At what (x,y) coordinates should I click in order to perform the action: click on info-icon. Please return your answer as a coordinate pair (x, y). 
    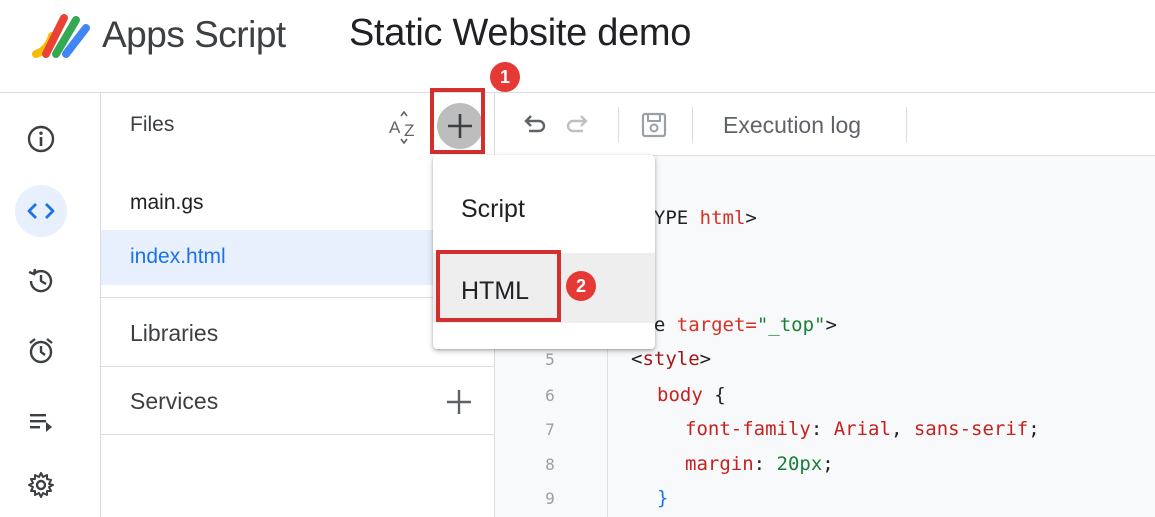
    Looking at the image, I should click on (41, 139).